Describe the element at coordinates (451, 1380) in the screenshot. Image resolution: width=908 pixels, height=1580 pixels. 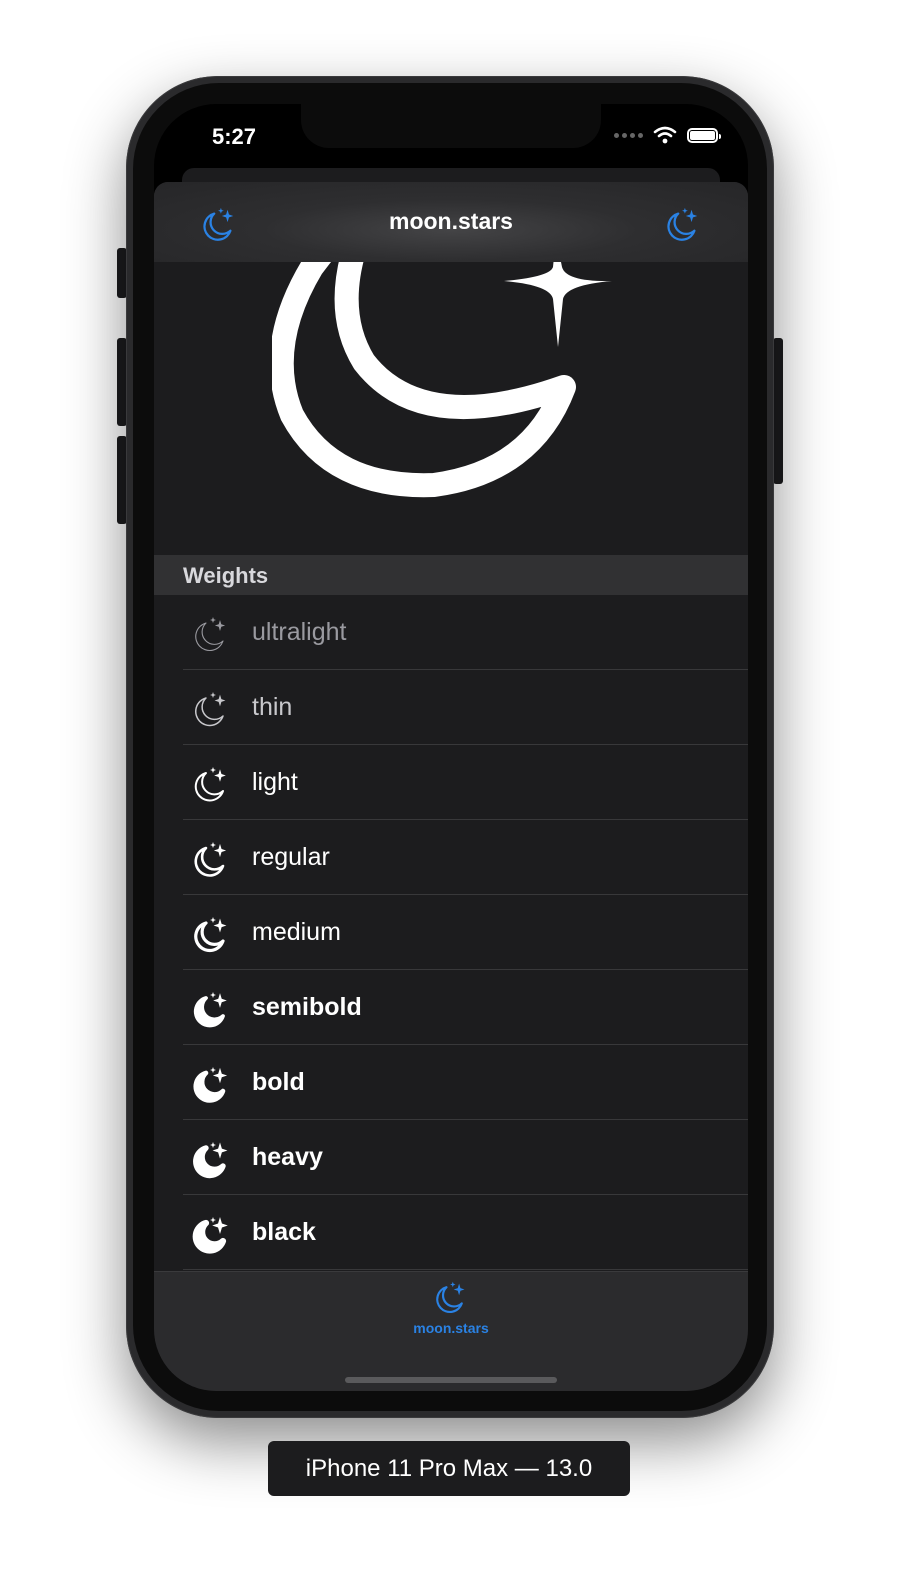
I see `home-indicator` at that location.